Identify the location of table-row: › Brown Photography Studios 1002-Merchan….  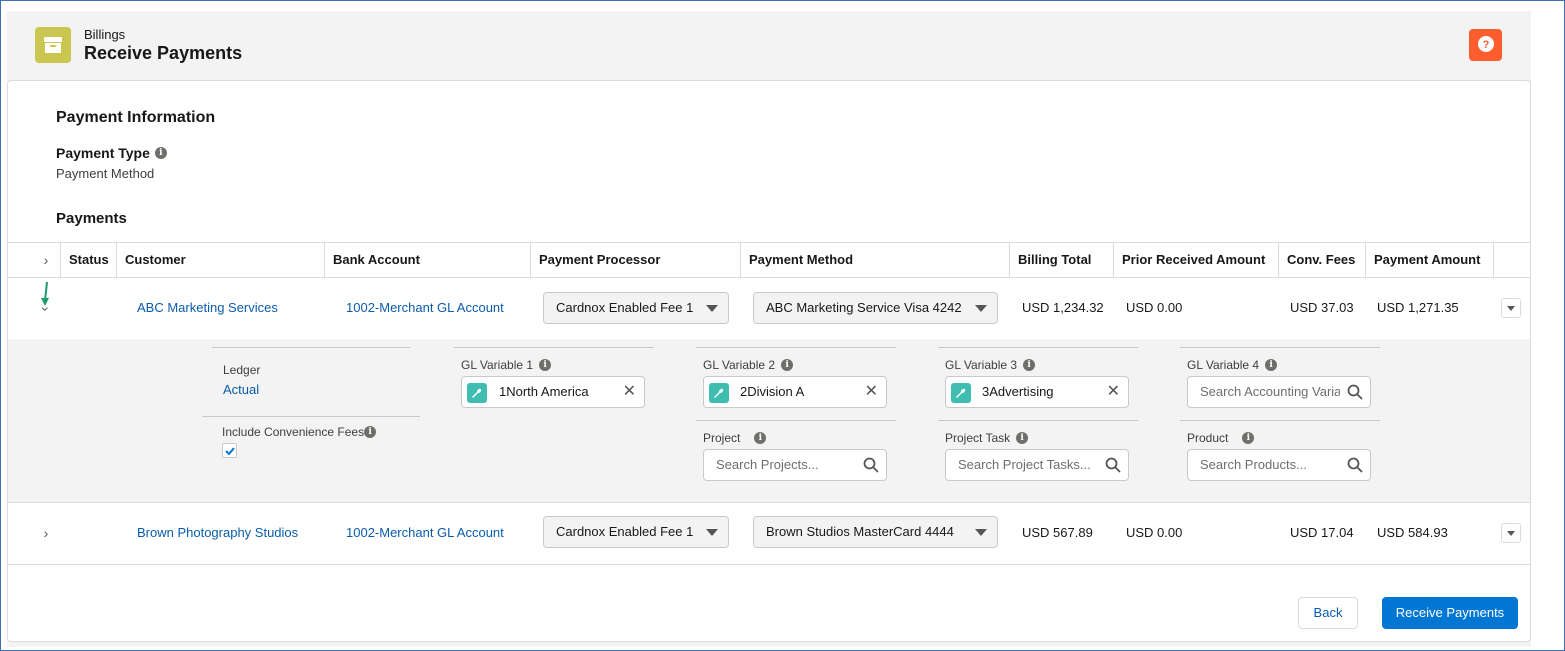
(769, 534).